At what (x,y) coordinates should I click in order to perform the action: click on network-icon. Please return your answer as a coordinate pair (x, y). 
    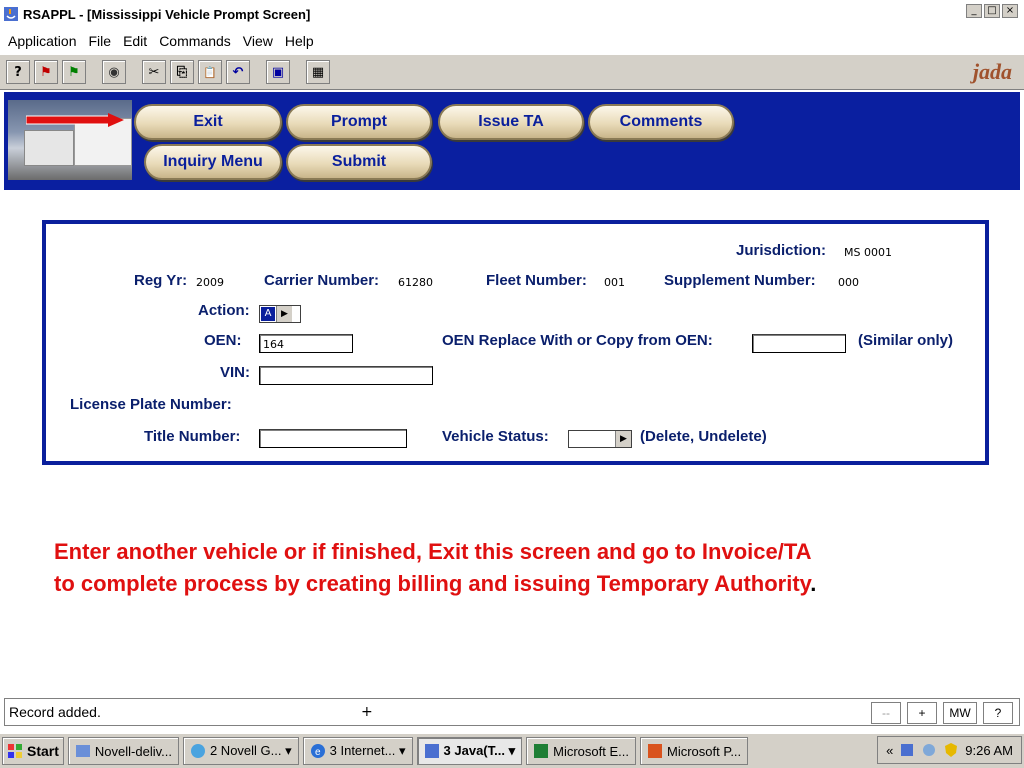
    Looking at the image, I should click on (929, 750).